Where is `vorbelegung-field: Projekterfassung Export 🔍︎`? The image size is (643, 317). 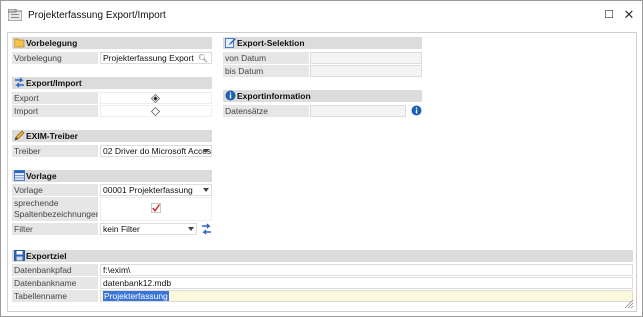 vorbelegung-field: Projekterfassung Export 🔍︎ is located at coordinates (156, 58).